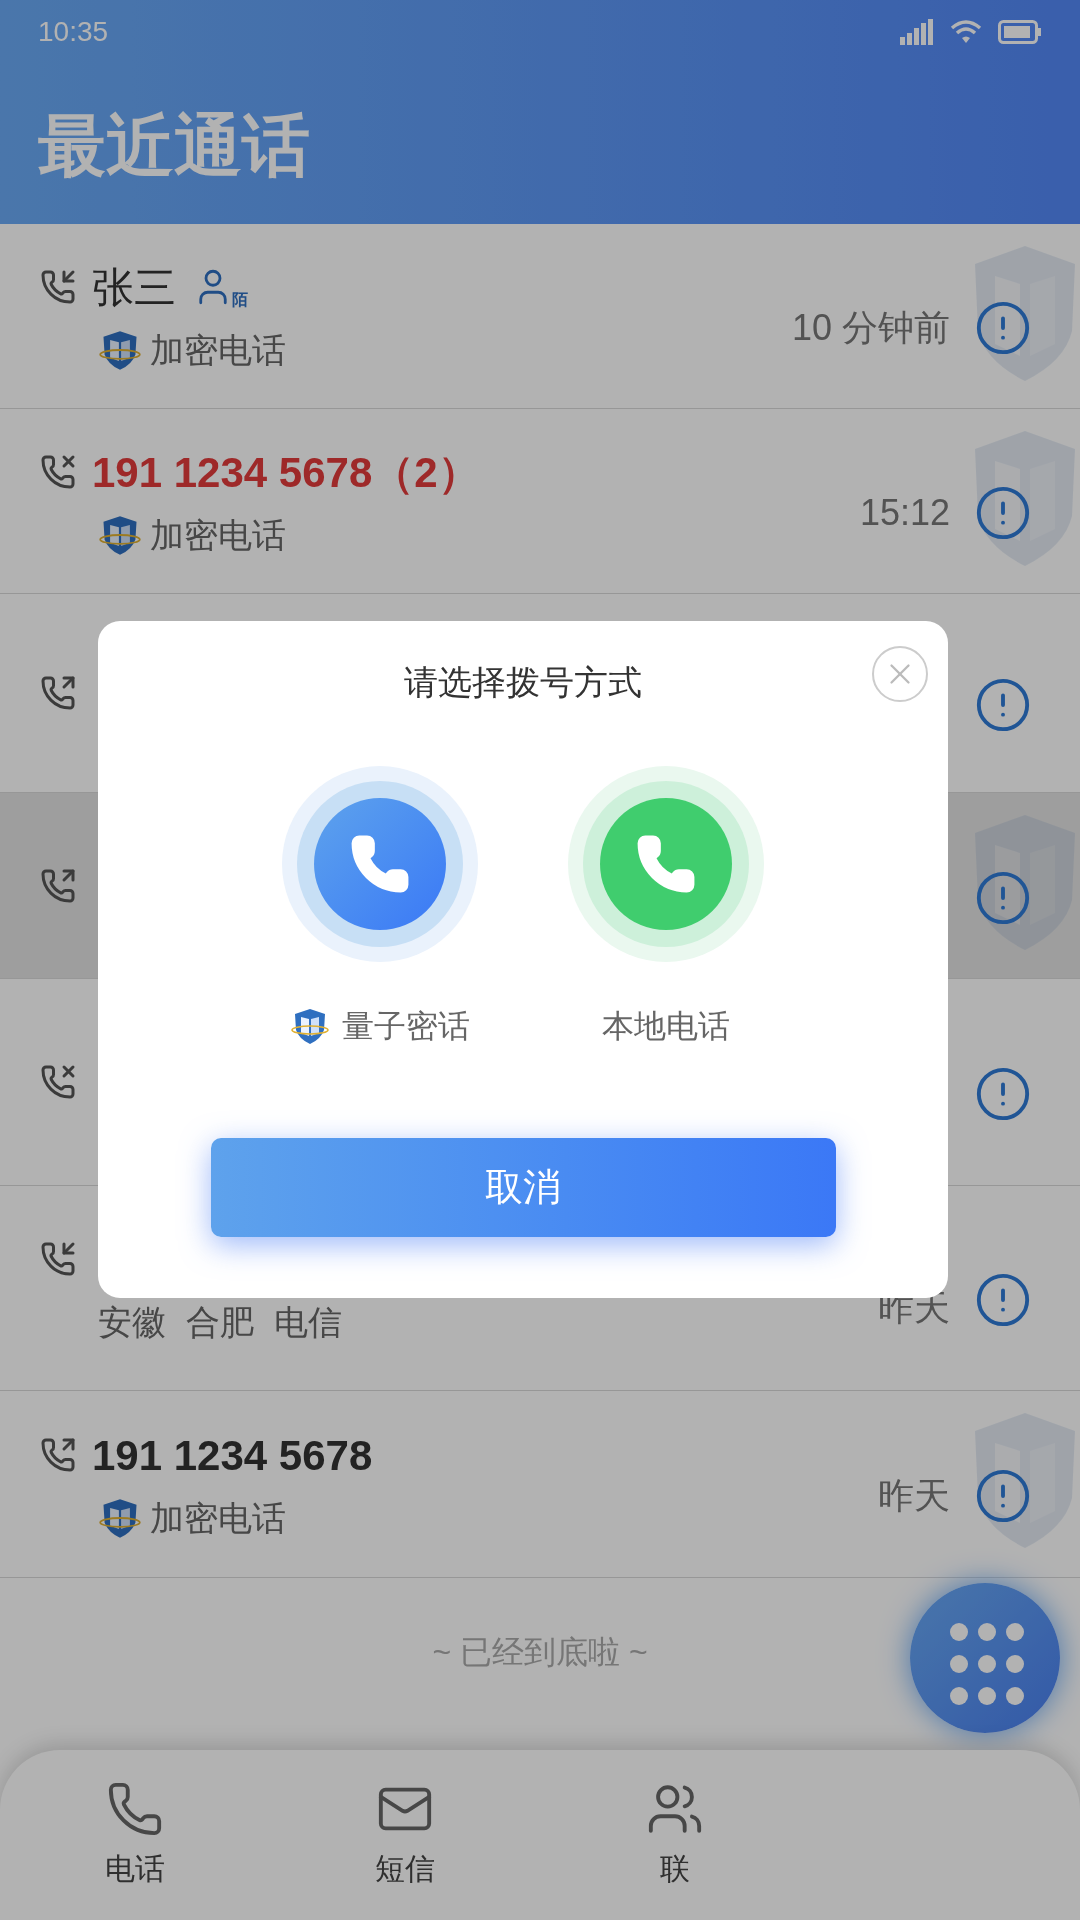 Image resolution: width=1080 pixels, height=1920 pixels. I want to click on status-time: 10:35, so click(73, 32).